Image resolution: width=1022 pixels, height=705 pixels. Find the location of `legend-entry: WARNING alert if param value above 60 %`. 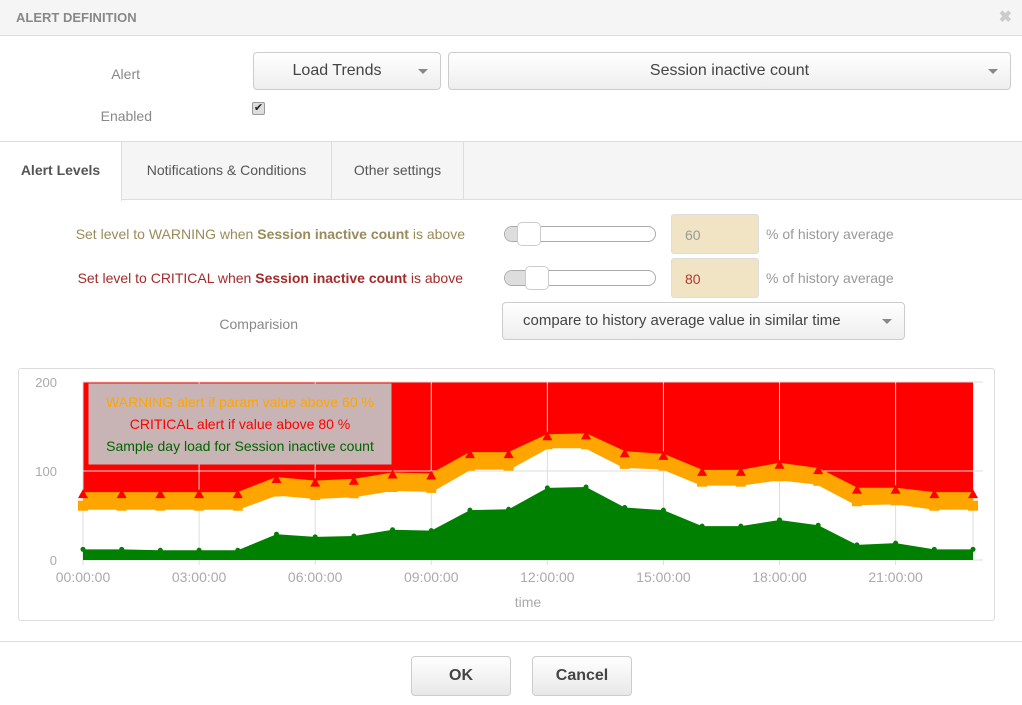

legend-entry: WARNING alert if param value above 60 % is located at coordinates (240, 402).